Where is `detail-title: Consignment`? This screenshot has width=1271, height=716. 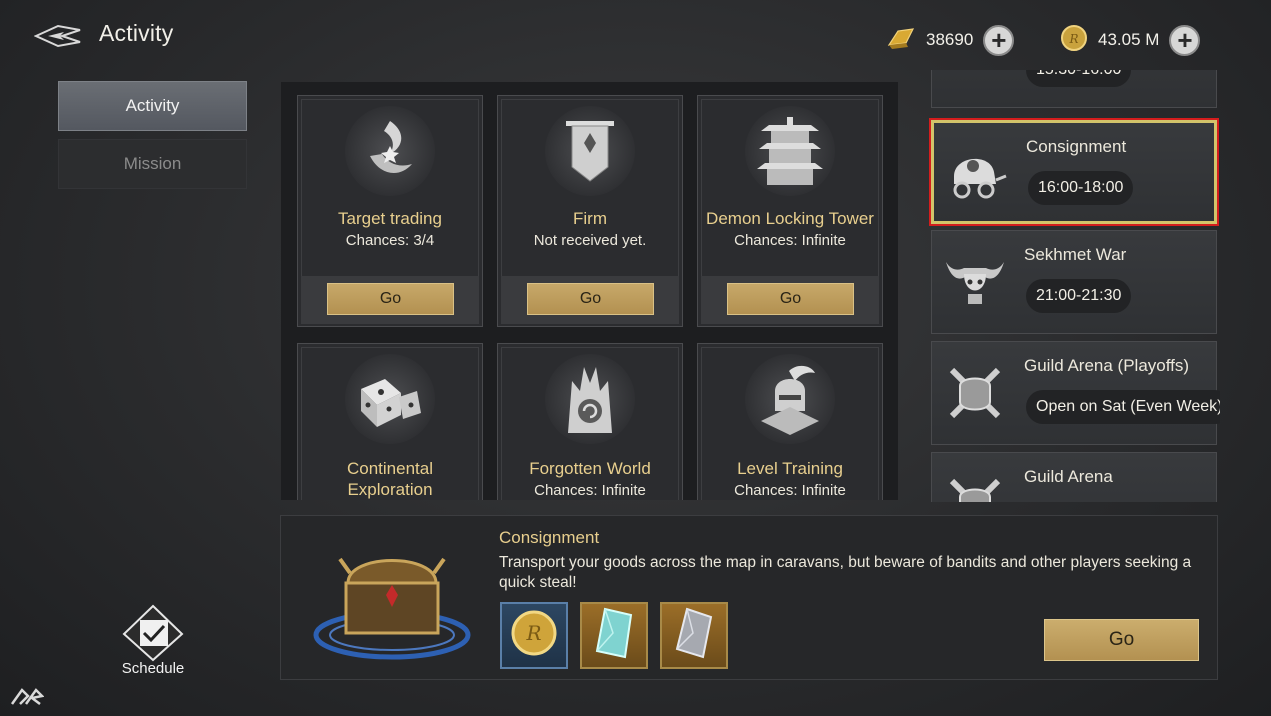 detail-title: Consignment is located at coordinates (549, 537).